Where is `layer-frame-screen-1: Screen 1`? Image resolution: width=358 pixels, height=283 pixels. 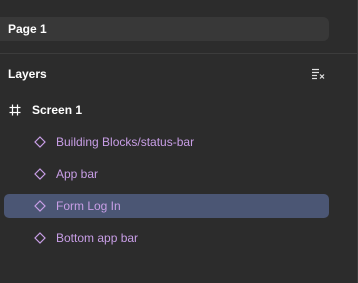
layer-frame-screen-1: Screen 1 is located at coordinates (45, 110).